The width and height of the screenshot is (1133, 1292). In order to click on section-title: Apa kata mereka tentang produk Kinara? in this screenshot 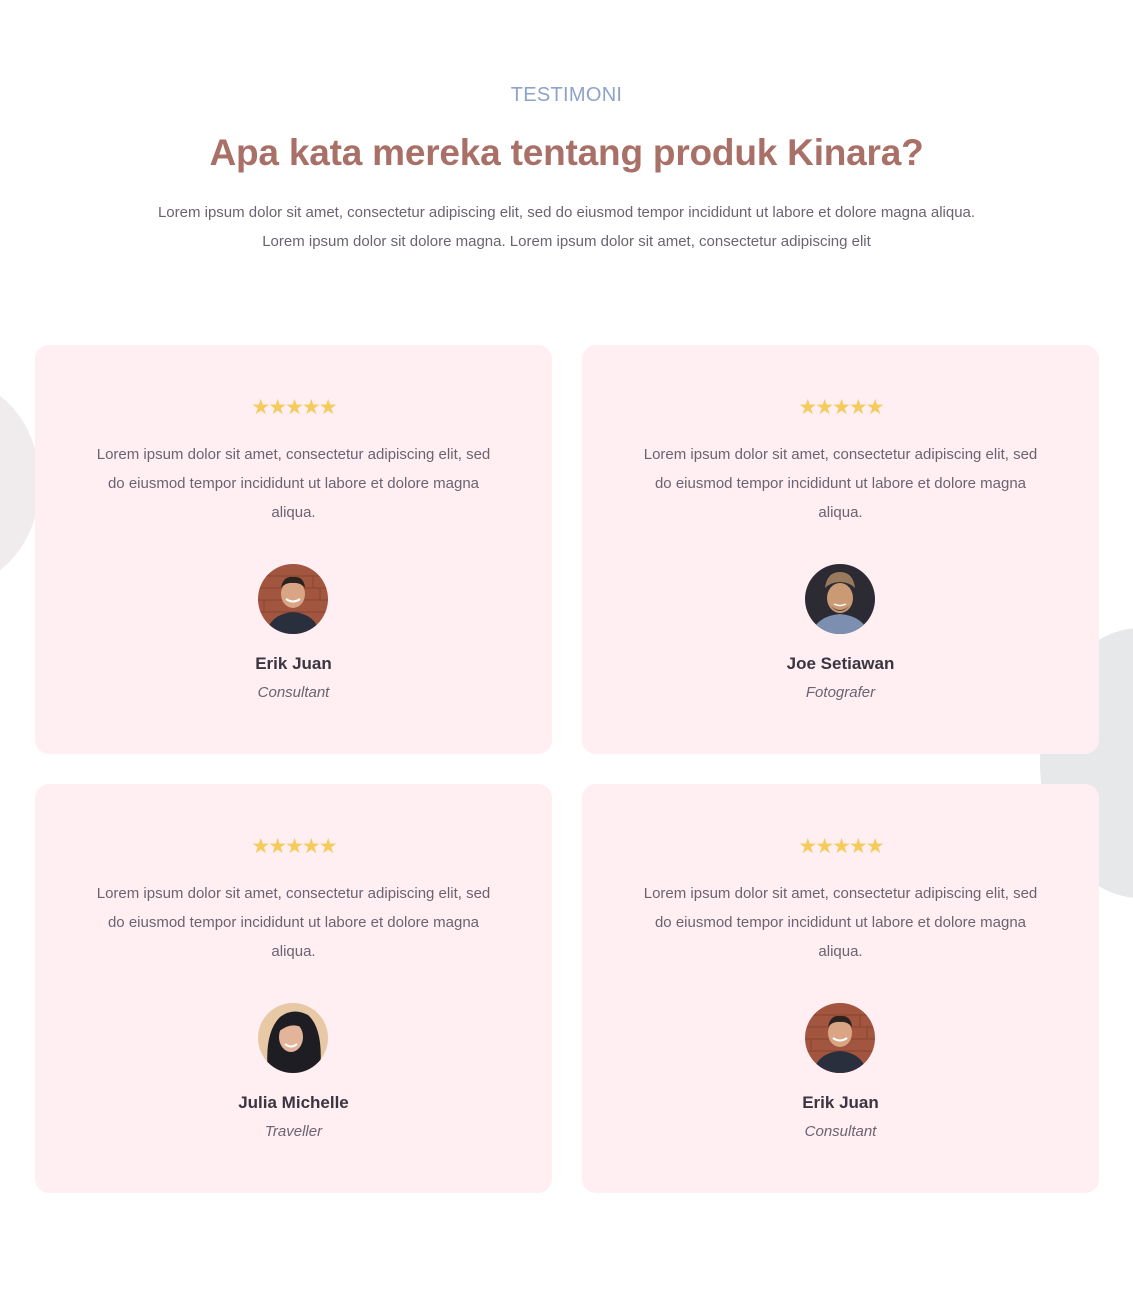, I will do `click(566, 152)`.